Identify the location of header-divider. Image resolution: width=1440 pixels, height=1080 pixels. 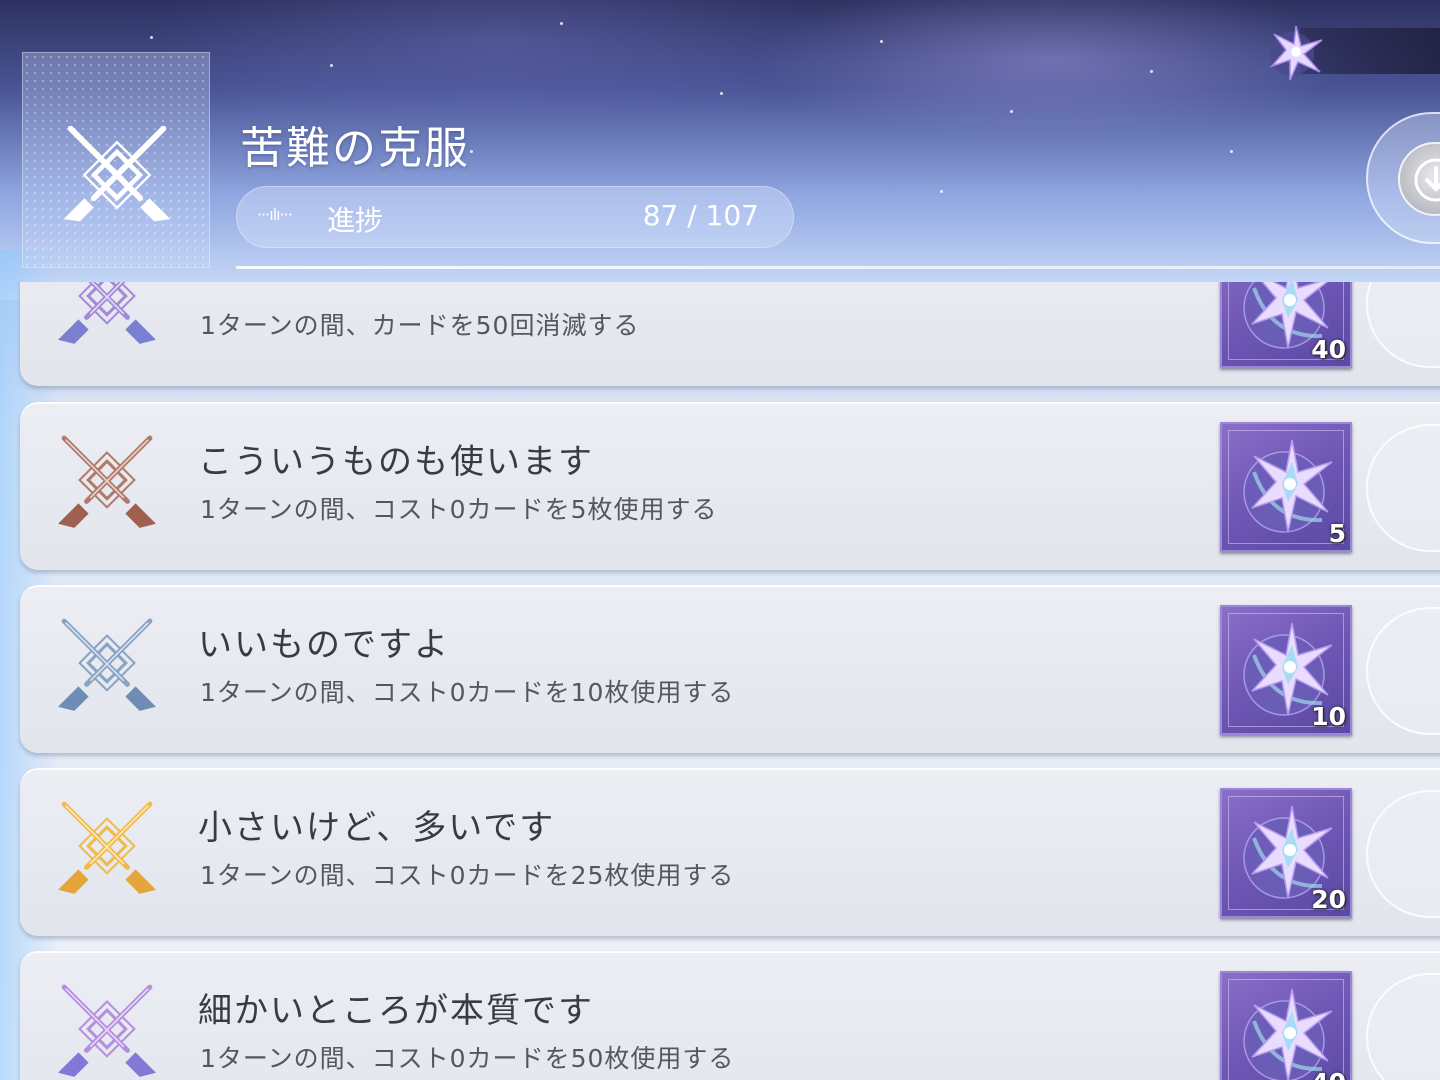
(838, 267).